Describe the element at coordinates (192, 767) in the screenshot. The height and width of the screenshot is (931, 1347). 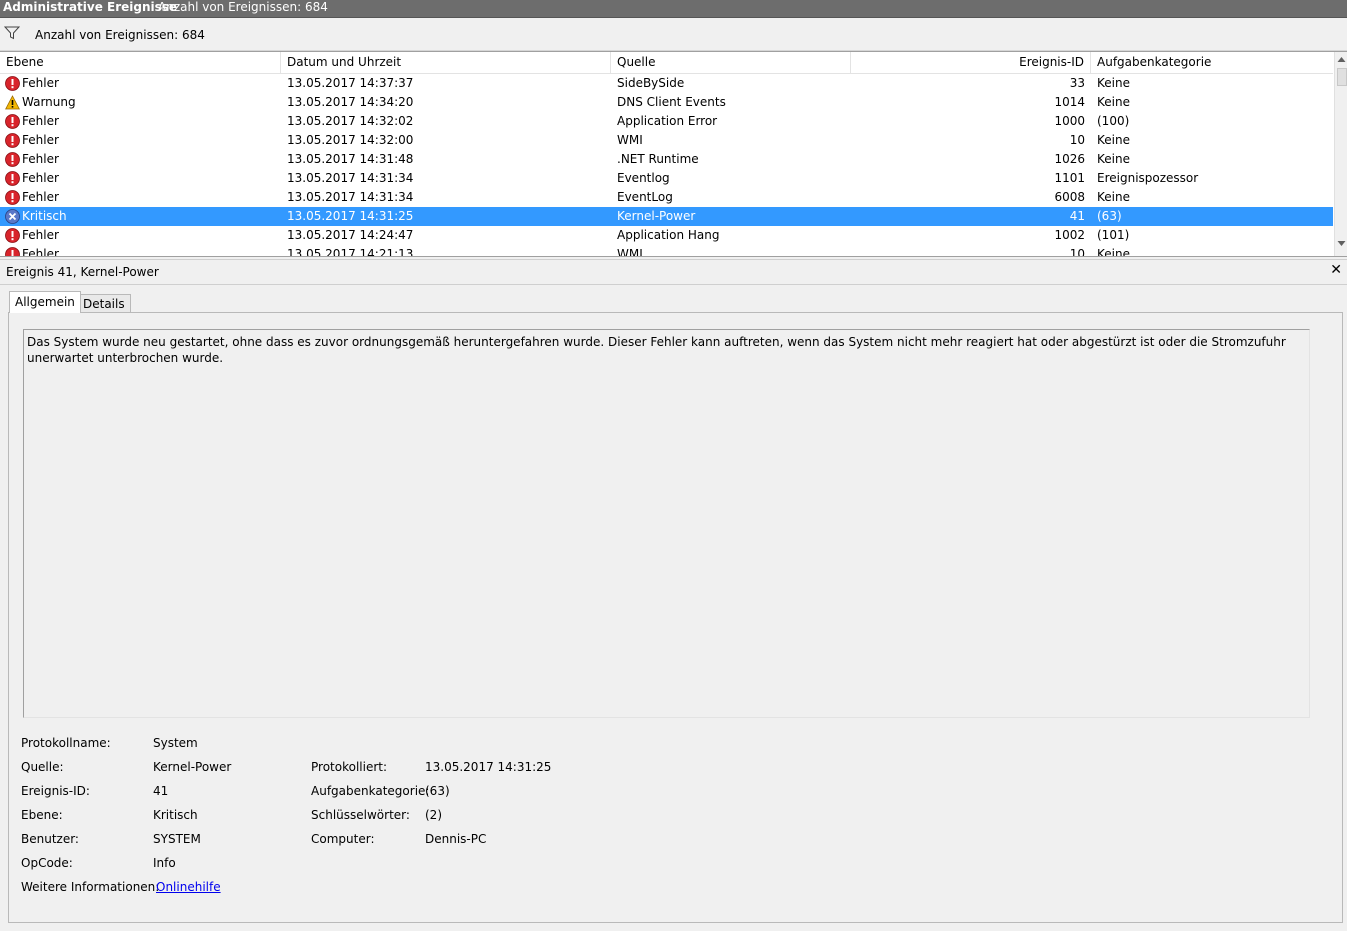
I see `source-value: Kernel-Power` at that location.